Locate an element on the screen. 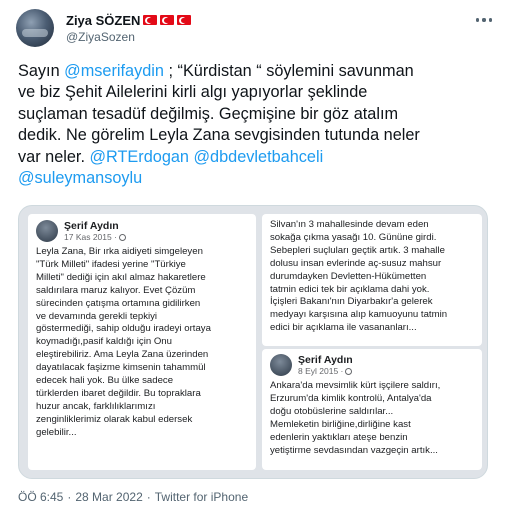 The image size is (515, 518). tweet-text-segment: var neler. is located at coordinates (54, 156).